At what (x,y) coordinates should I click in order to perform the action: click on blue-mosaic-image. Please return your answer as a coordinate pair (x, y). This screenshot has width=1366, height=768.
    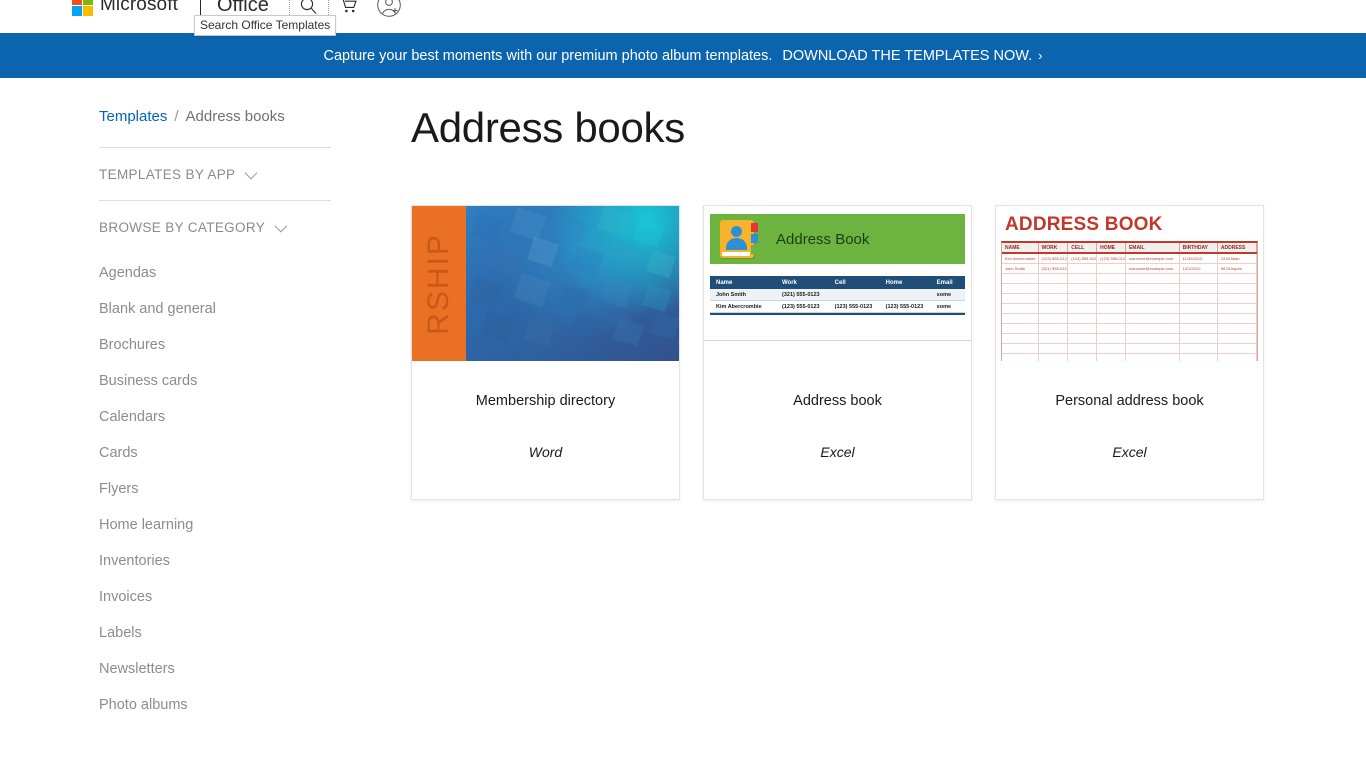
    Looking at the image, I should click on (572, 283).